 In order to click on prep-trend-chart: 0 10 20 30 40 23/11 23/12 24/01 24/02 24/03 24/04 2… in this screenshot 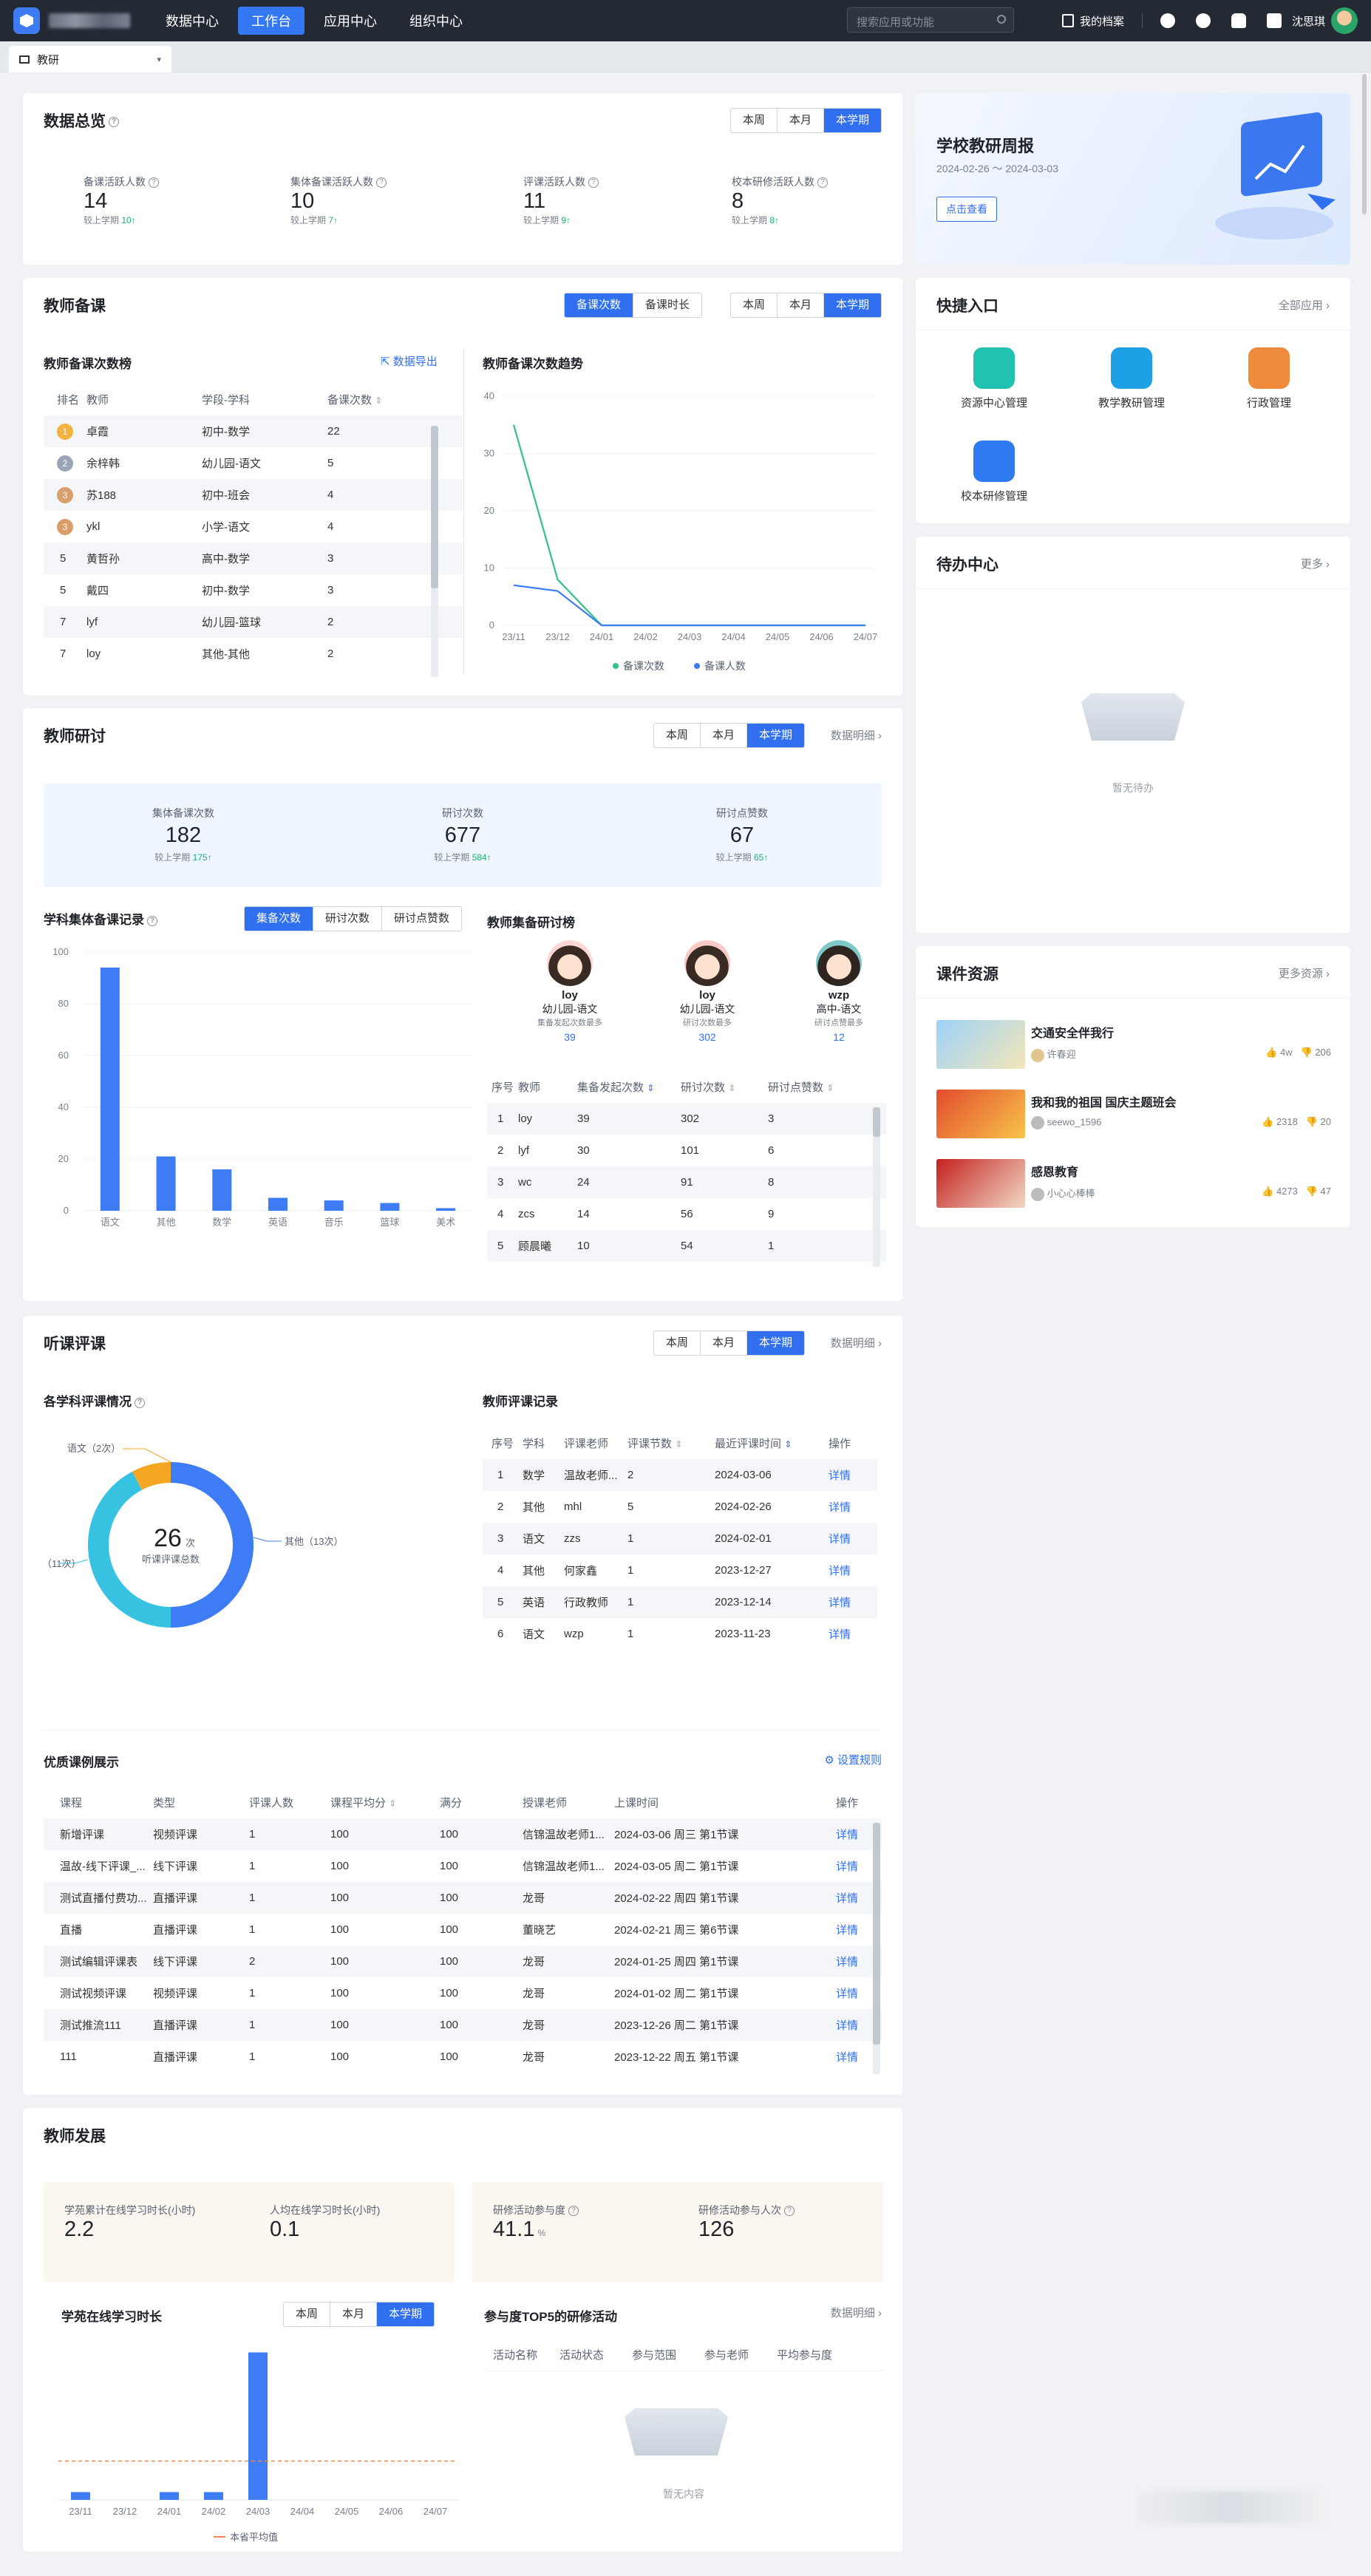, I will do `click(681, 531)`.